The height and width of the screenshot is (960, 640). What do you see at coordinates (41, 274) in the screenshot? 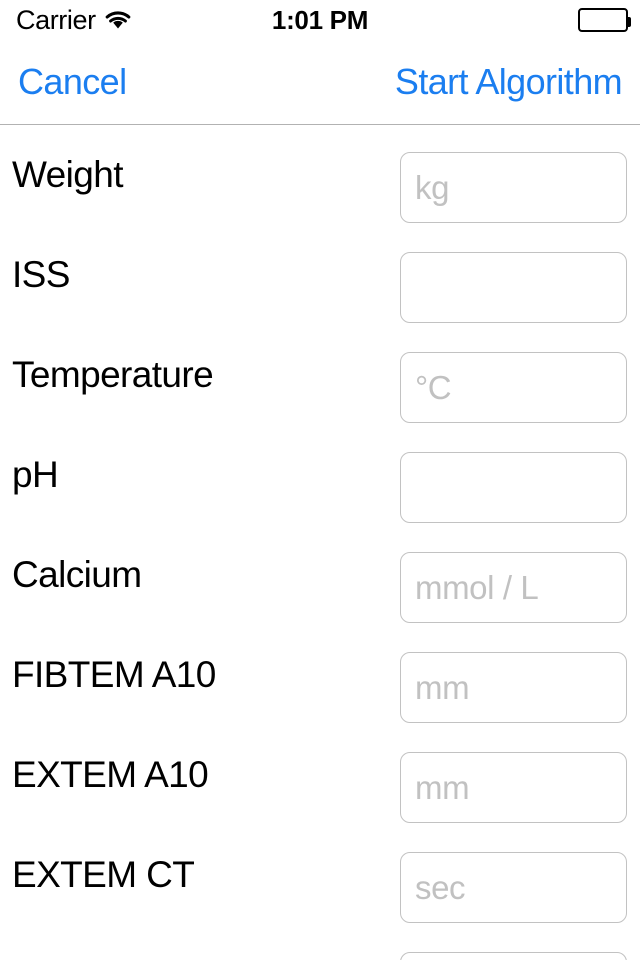
I see `row-label: ISS` at bounding box center [41, 274].